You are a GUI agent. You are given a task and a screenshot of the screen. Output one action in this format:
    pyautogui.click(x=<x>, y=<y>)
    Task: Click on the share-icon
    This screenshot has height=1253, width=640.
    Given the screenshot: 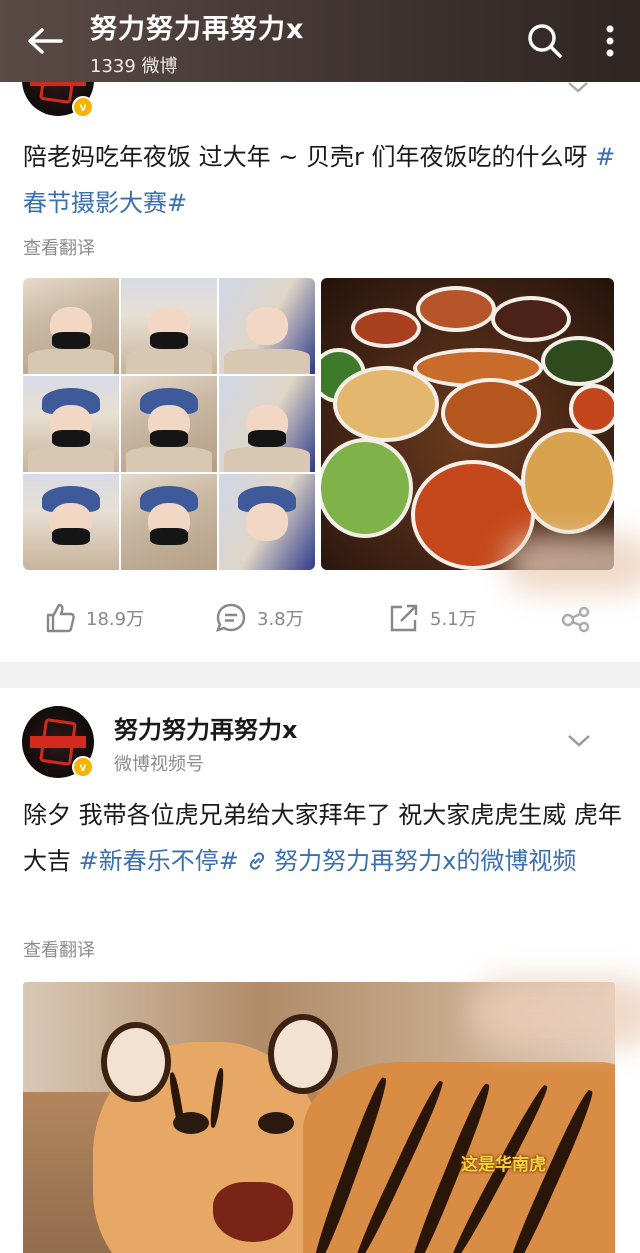 What is the action you would take?
    pyautogui.click(x=575, y=619)
    